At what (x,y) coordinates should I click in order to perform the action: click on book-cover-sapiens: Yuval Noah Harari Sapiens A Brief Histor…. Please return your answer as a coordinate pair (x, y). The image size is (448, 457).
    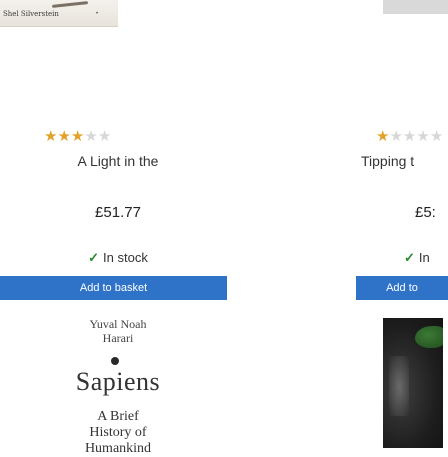
    Looking at the image, I should click on (118, 380).